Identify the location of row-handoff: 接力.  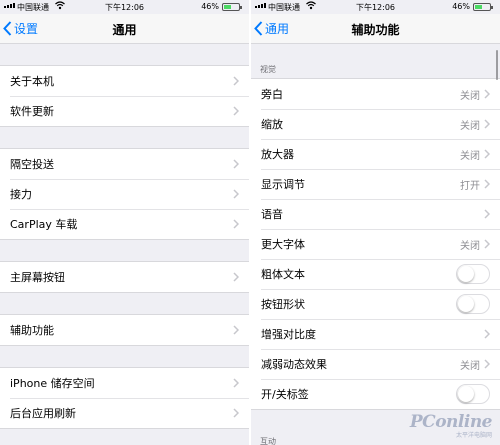
(124, 194).